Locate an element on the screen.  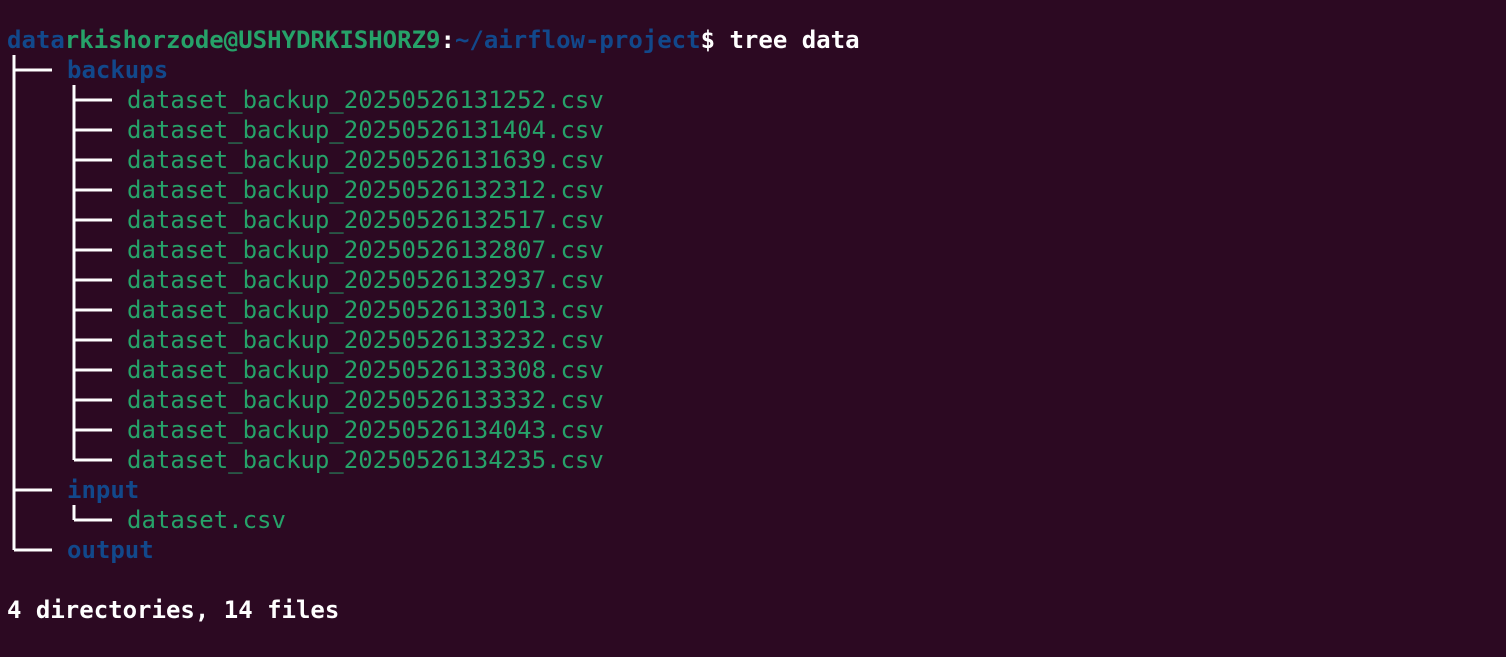
tree-root-dir: data is located at coordinates (36, 40).